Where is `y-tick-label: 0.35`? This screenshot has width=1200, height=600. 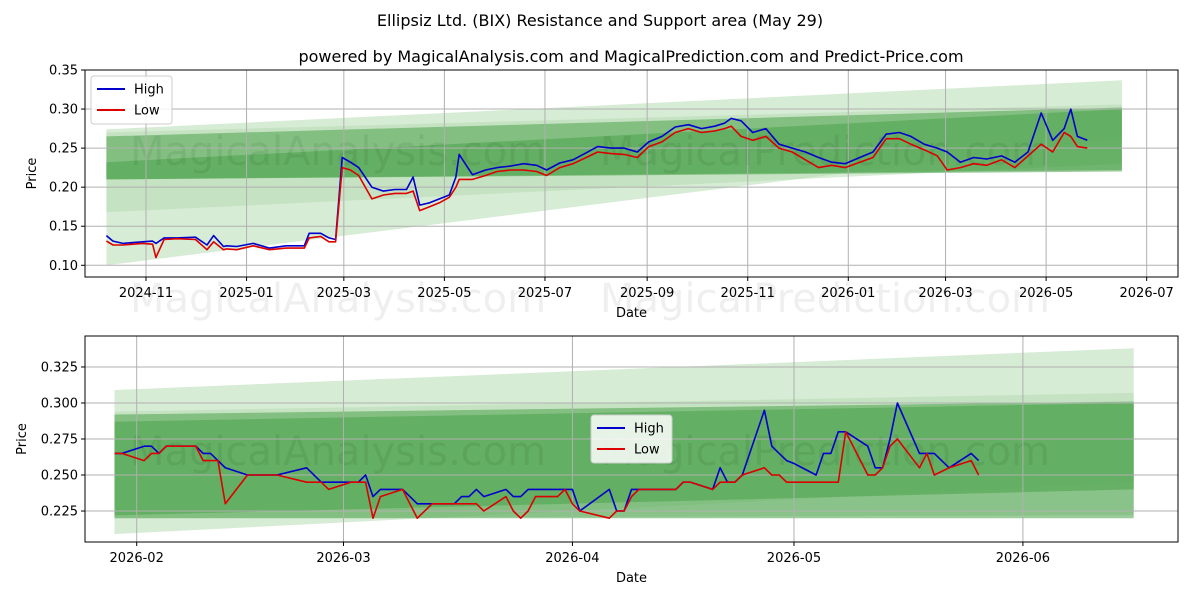
y-tick-label: 0.35 is located at coordinates (63, 71).